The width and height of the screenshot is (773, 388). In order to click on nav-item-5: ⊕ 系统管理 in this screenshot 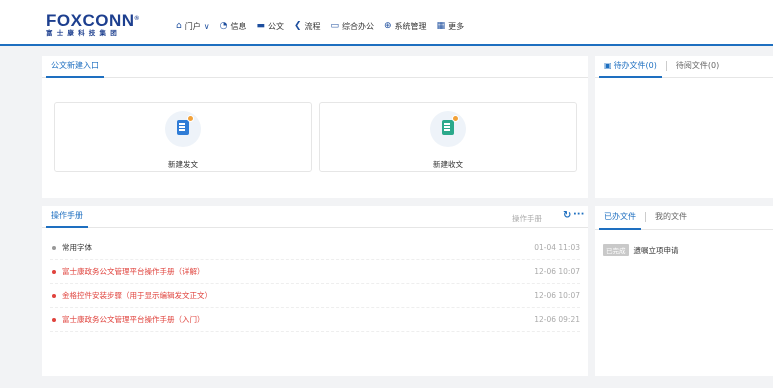, I will do `click(405, 26)`.